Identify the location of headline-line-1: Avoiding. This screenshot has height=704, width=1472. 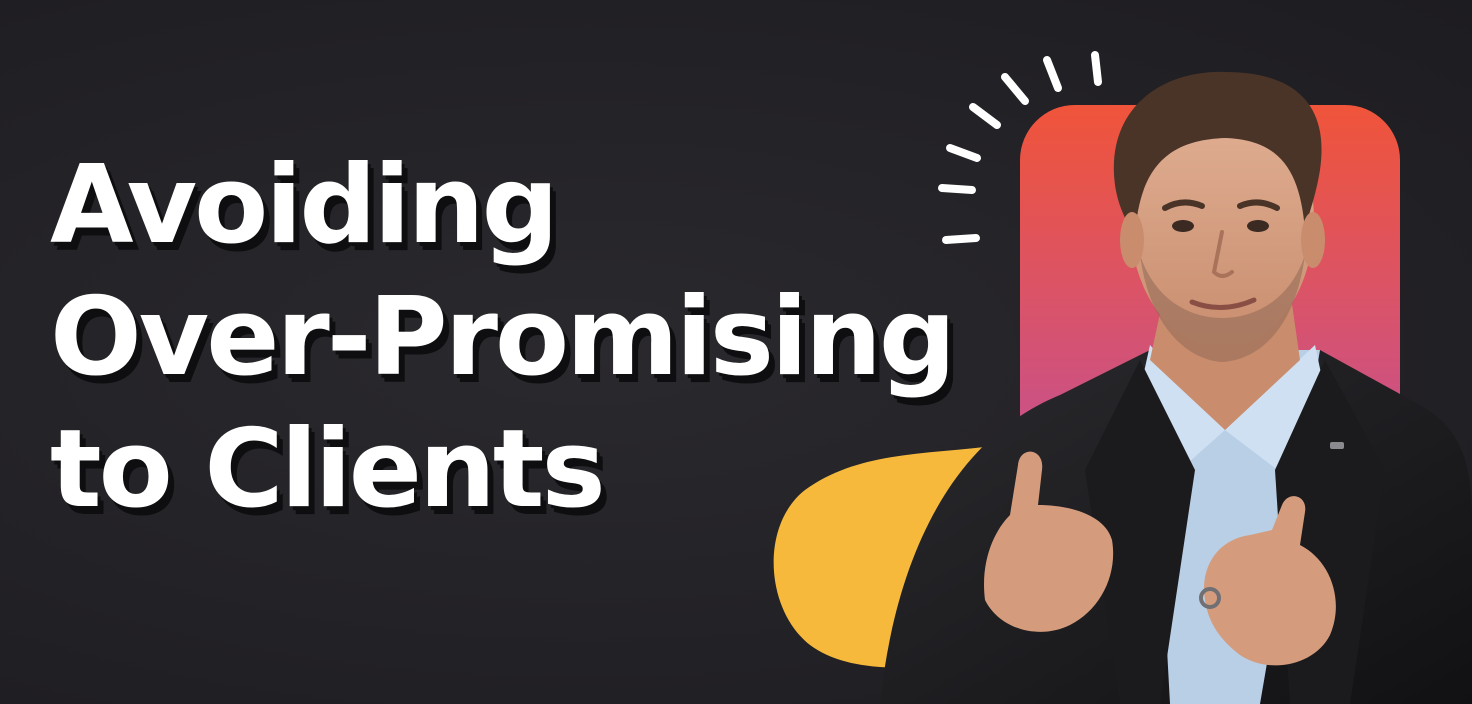
(304, 205).